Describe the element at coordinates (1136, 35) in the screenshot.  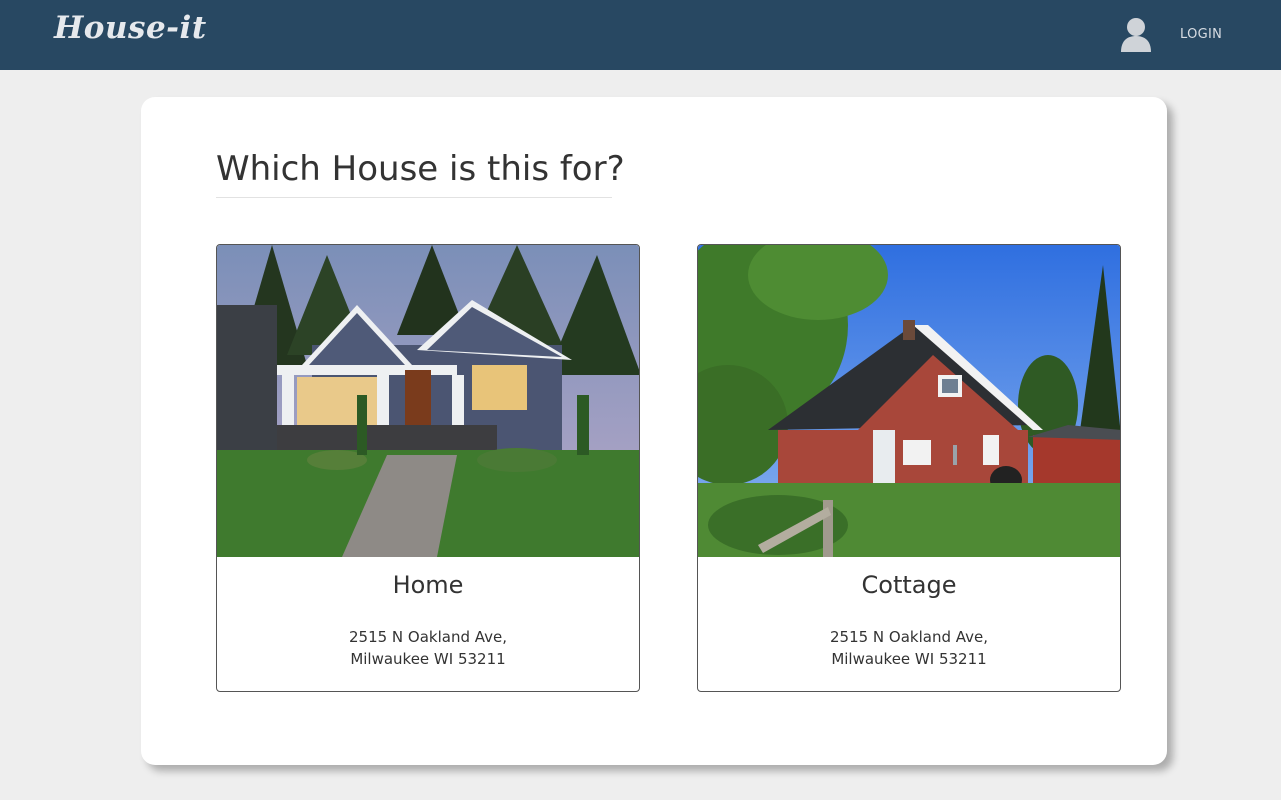
I see `user-icon` at that location.